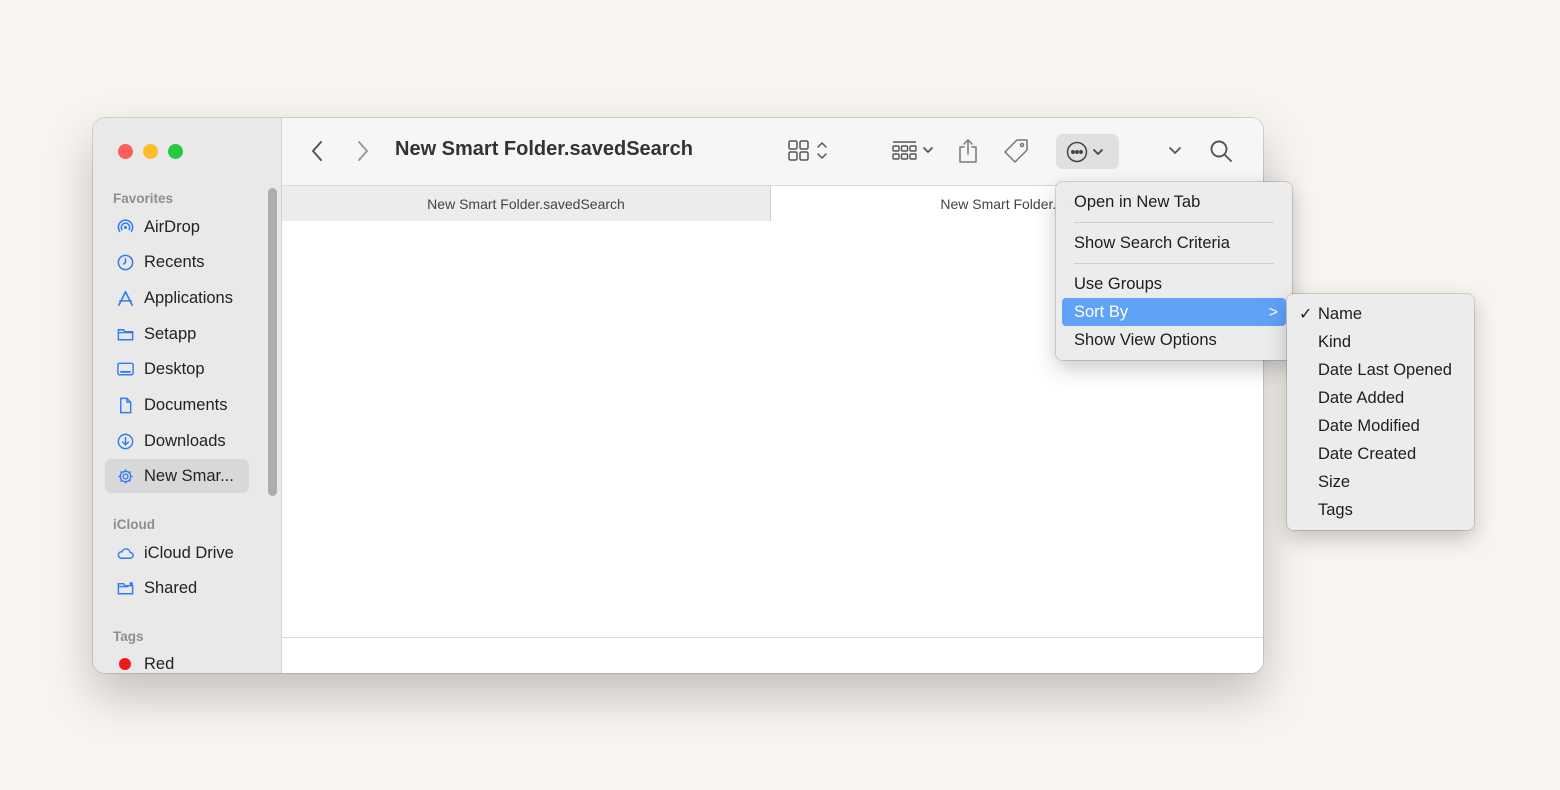 Image resolution: width=1560 pixels, height=790 pixels. I want to click on folder-icon, so click(125, 334).